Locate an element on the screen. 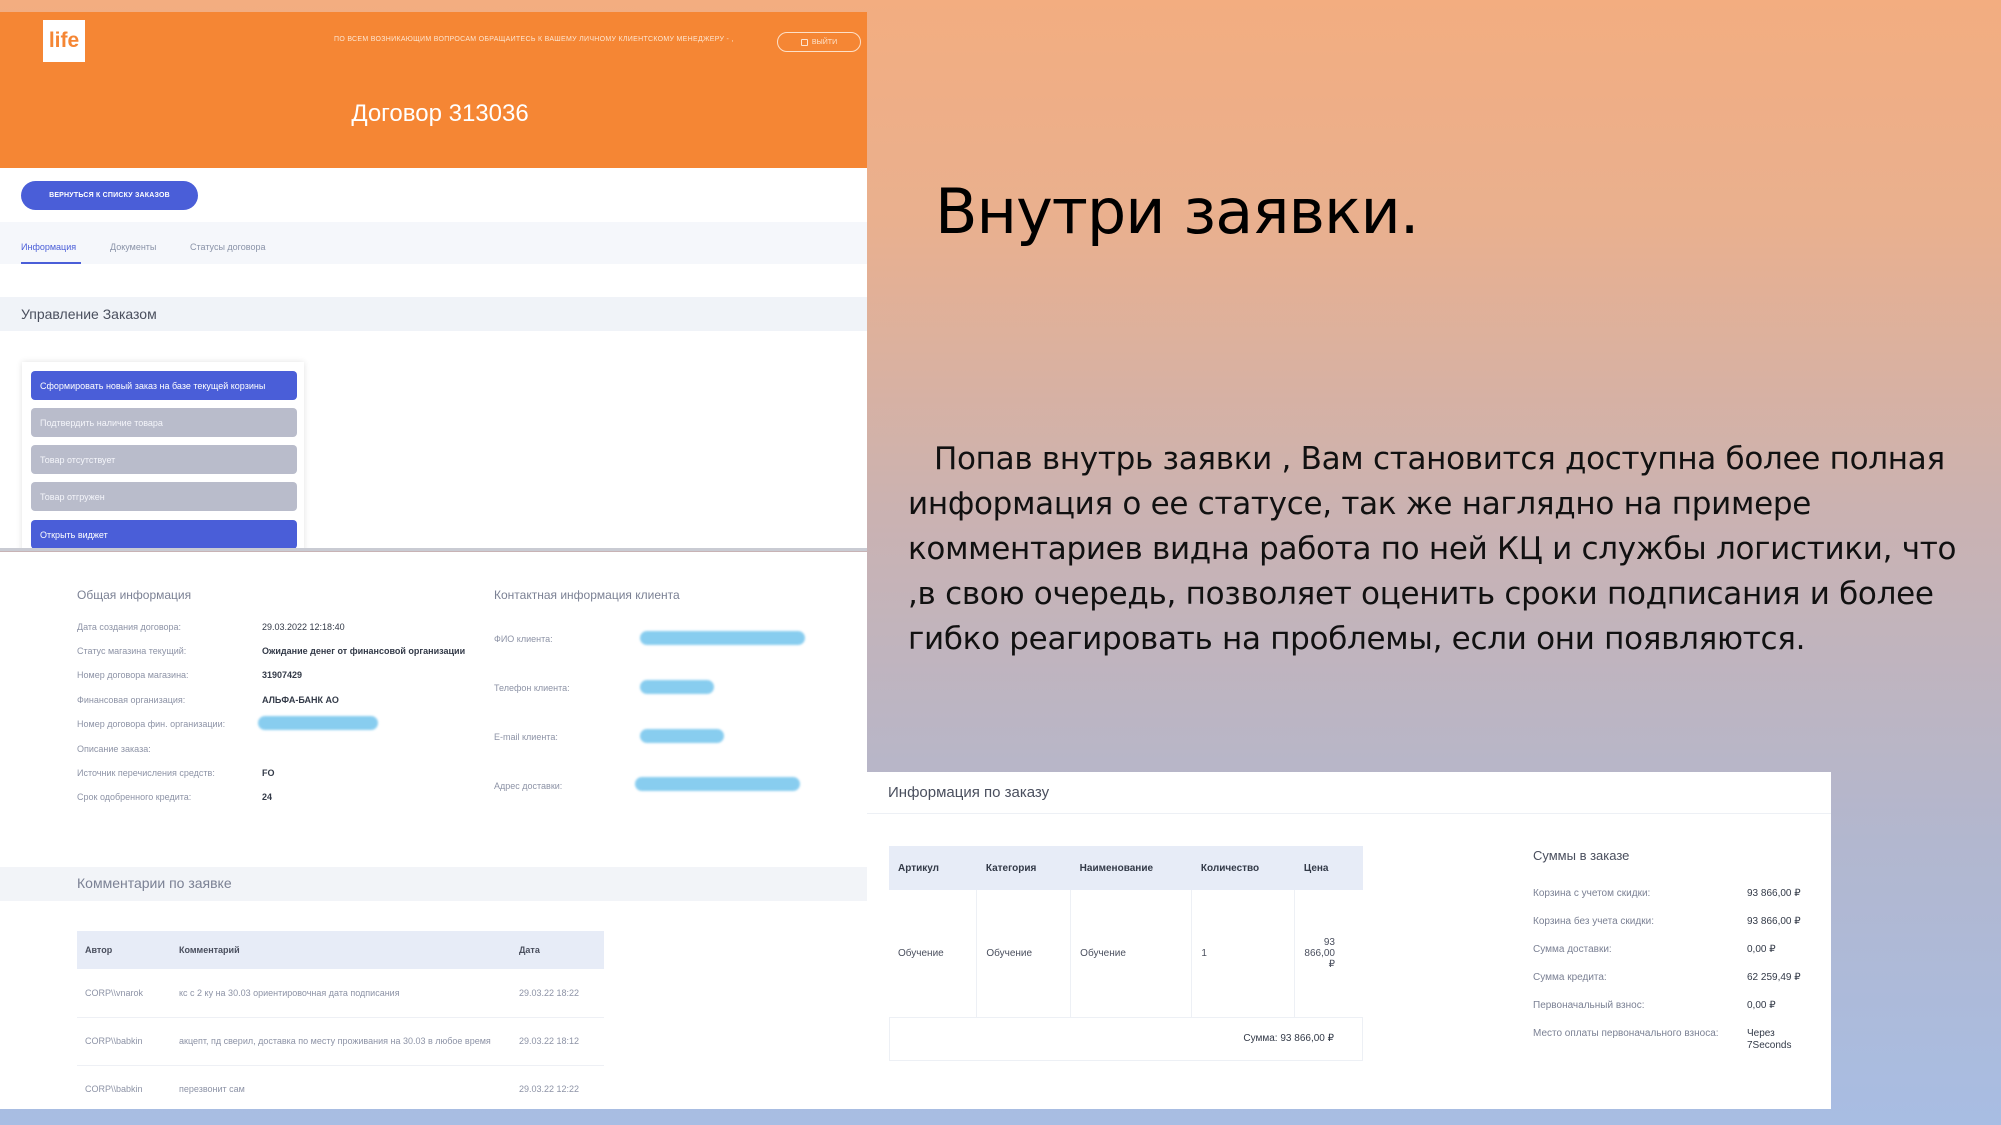 The height and width of the screenshot is (1125, 2001). comment-text: перезвонит сам is located at coordinates (341, 1087).